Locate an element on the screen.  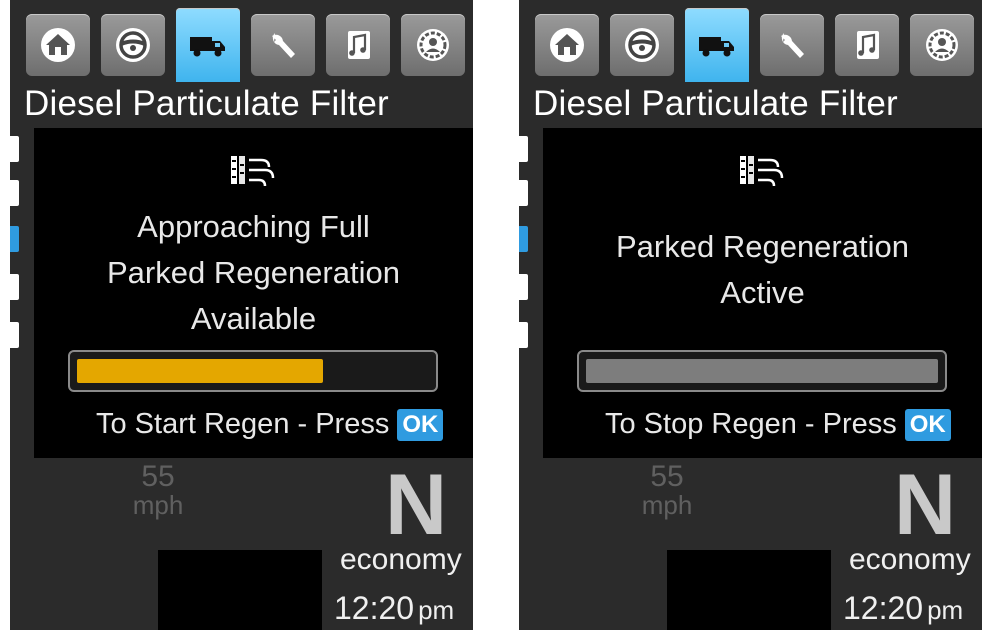
prompt-text: To Start Regen - Press is located at coordinates (243, 424).